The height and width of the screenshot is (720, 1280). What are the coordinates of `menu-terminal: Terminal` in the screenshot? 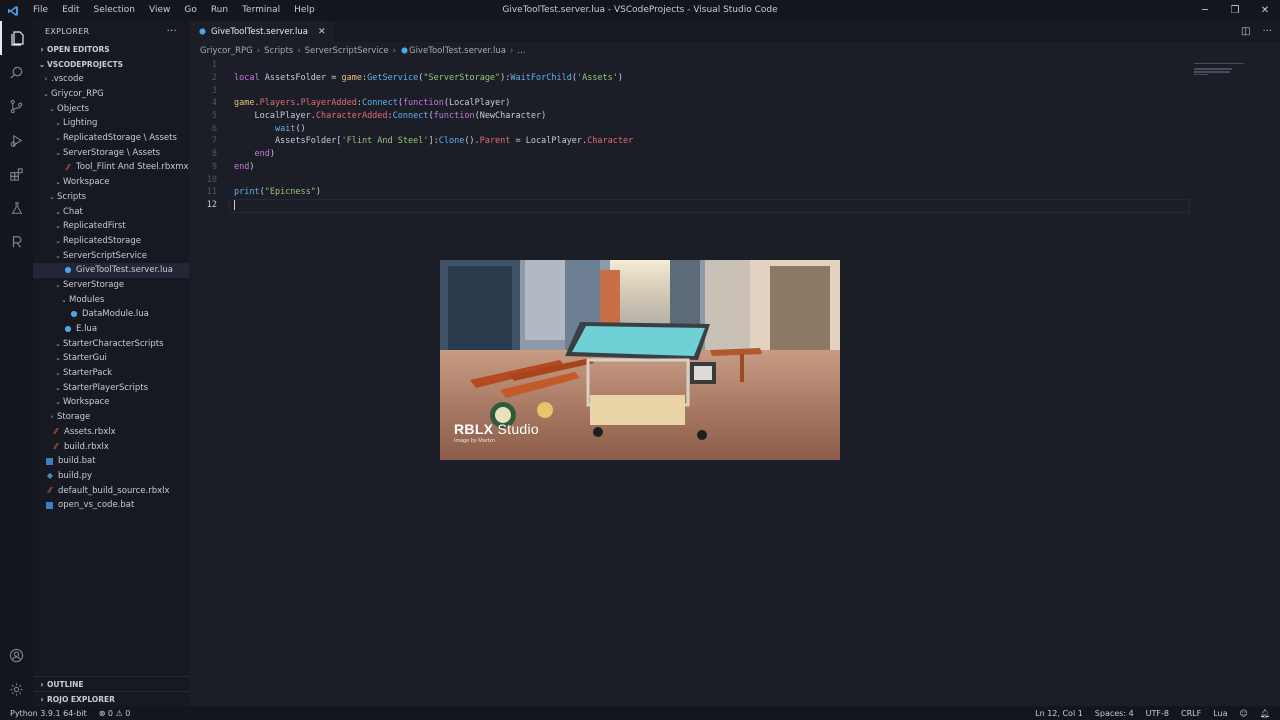 It's located at (261, 10).